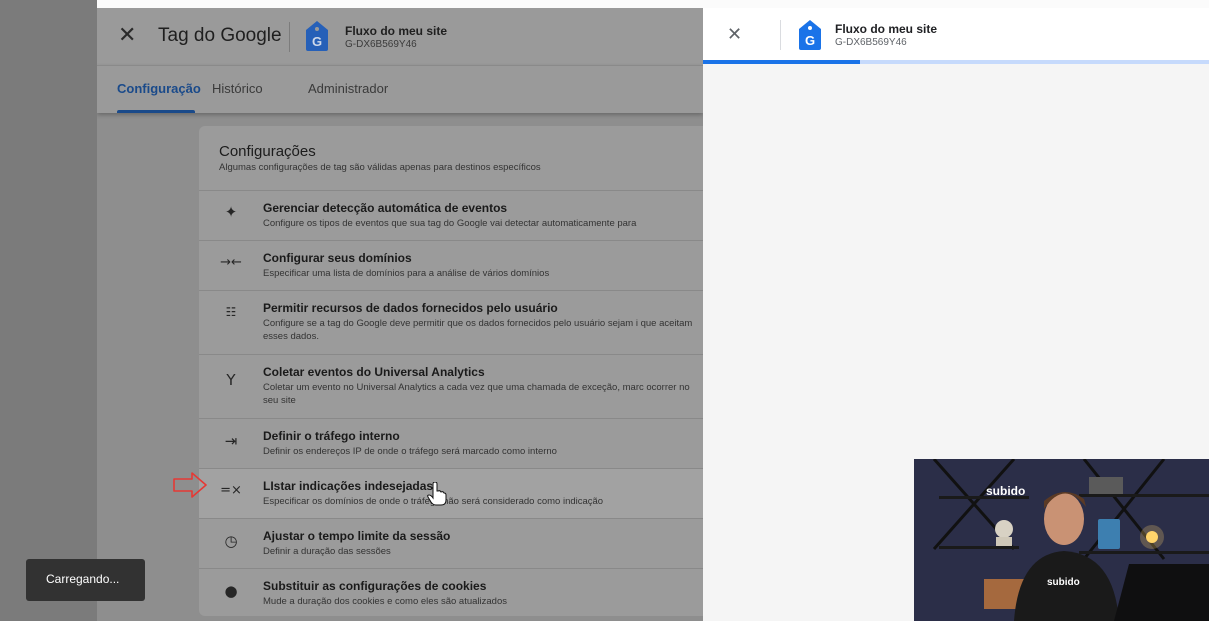  Describe the element at coordinates (267, 151) in the screenshot. I see `settings-title: Configurações` at that location.